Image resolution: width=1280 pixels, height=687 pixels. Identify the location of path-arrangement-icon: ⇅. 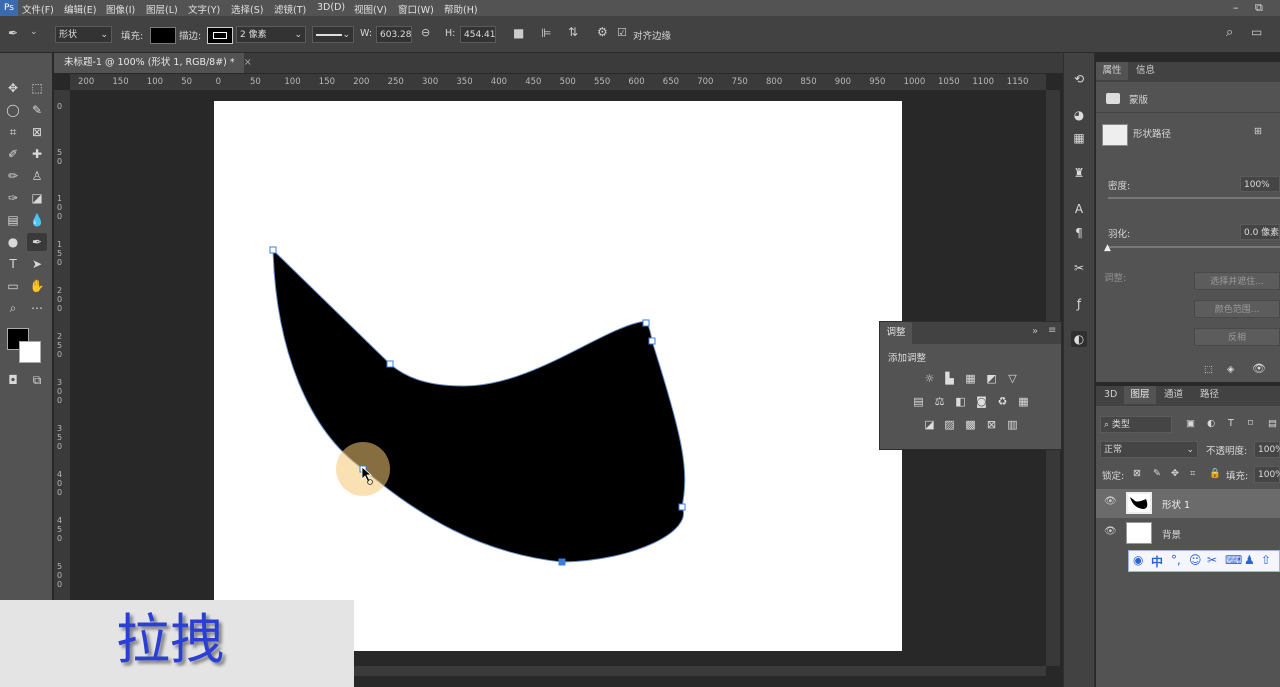
(573, 32).